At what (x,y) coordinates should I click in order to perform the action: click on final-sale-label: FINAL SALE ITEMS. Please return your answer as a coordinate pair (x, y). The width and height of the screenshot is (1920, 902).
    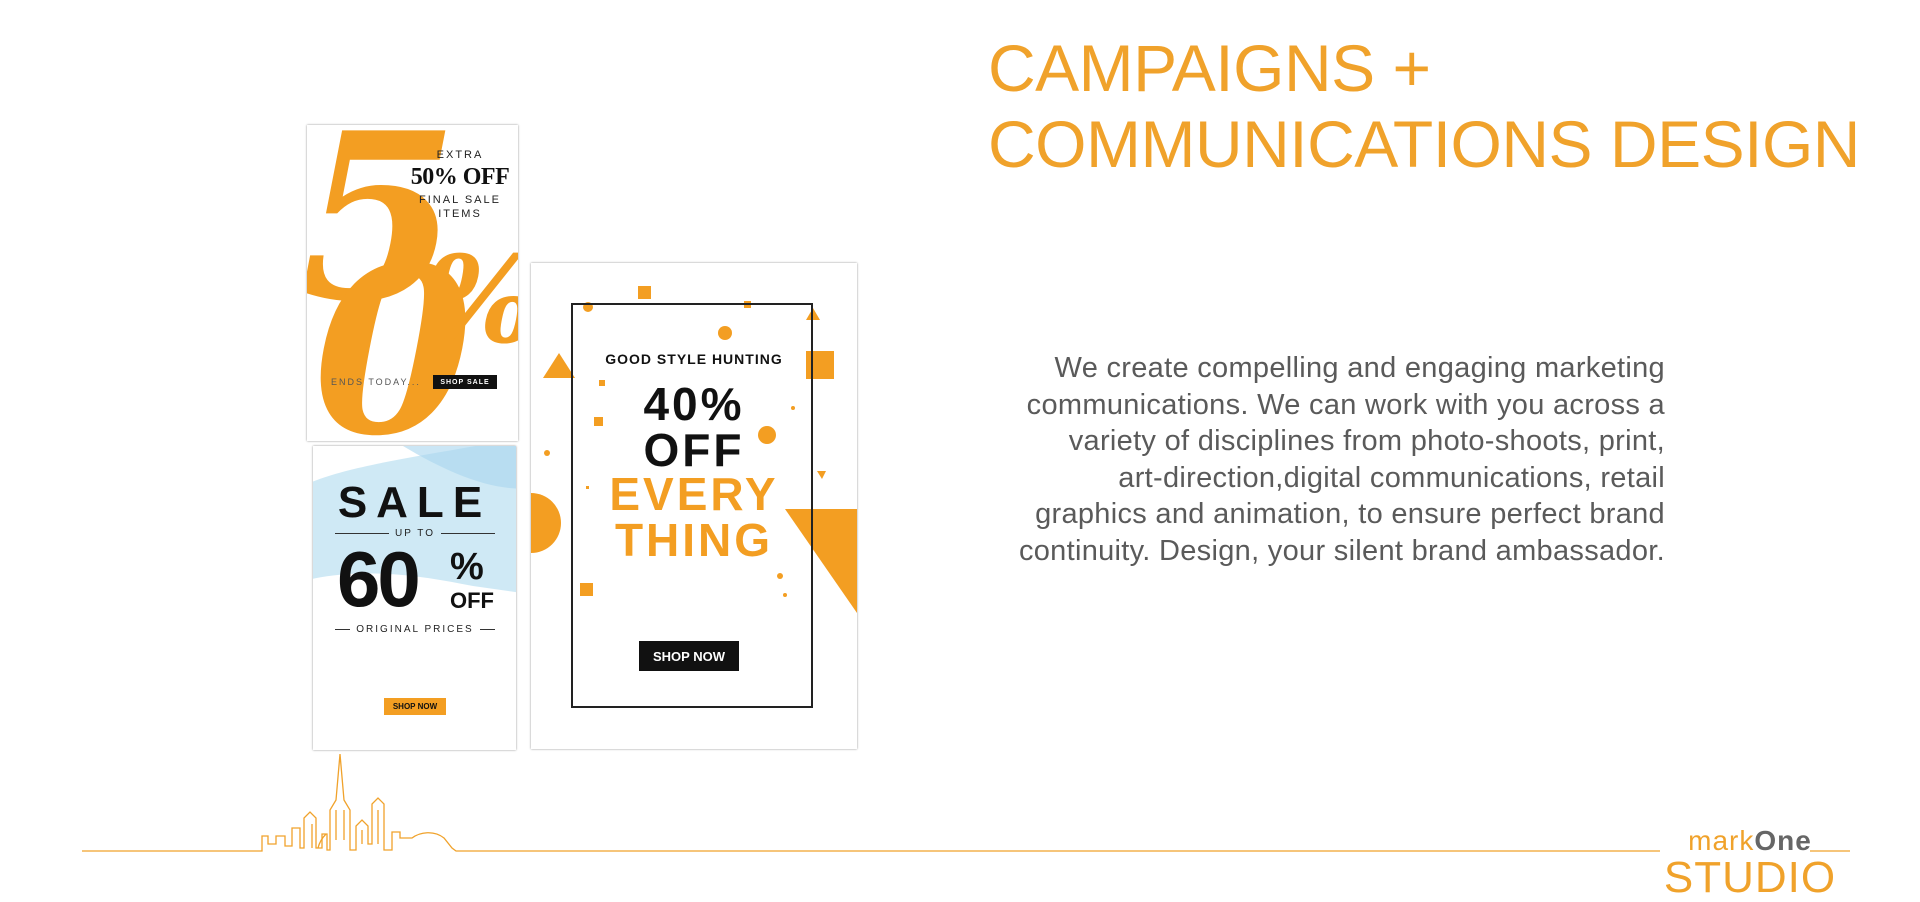
    Looking at the image, I should click on (460, 207).